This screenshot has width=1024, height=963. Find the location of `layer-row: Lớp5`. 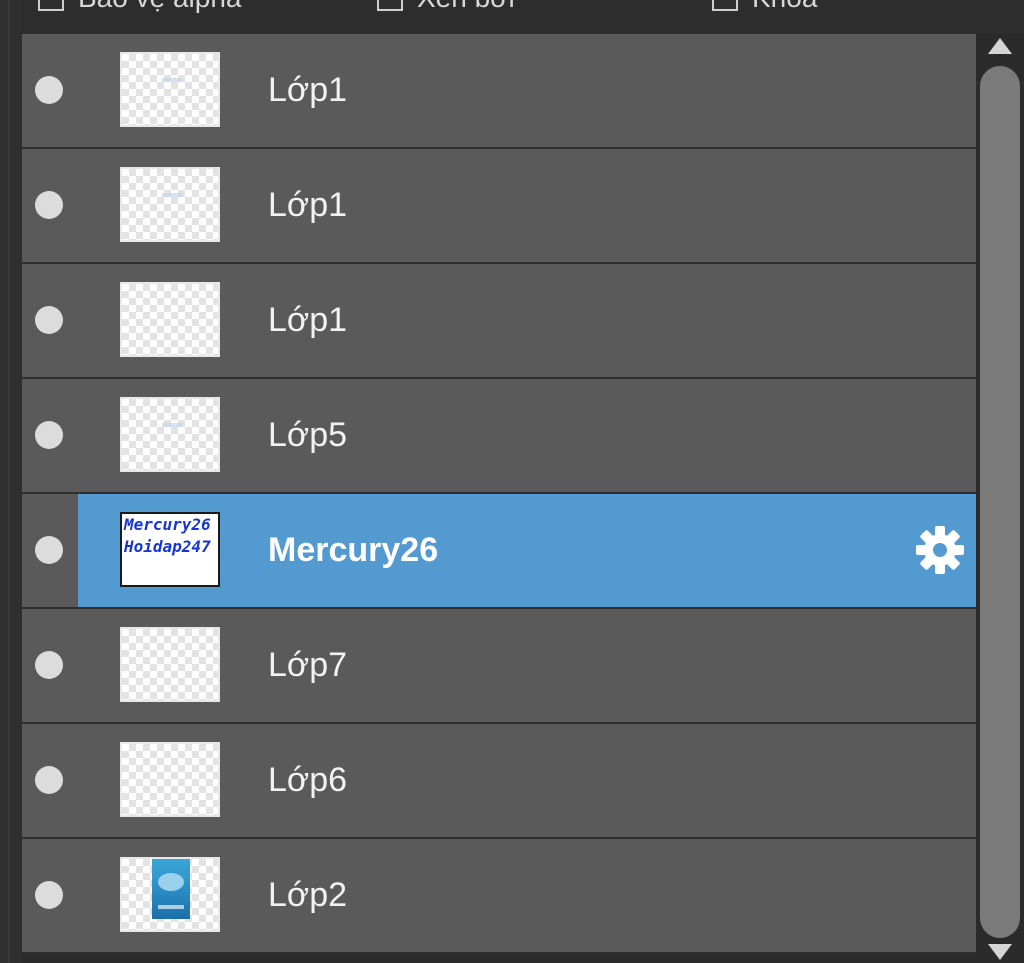

layer-row: Lớp5 is located at coordinates (499, 436).